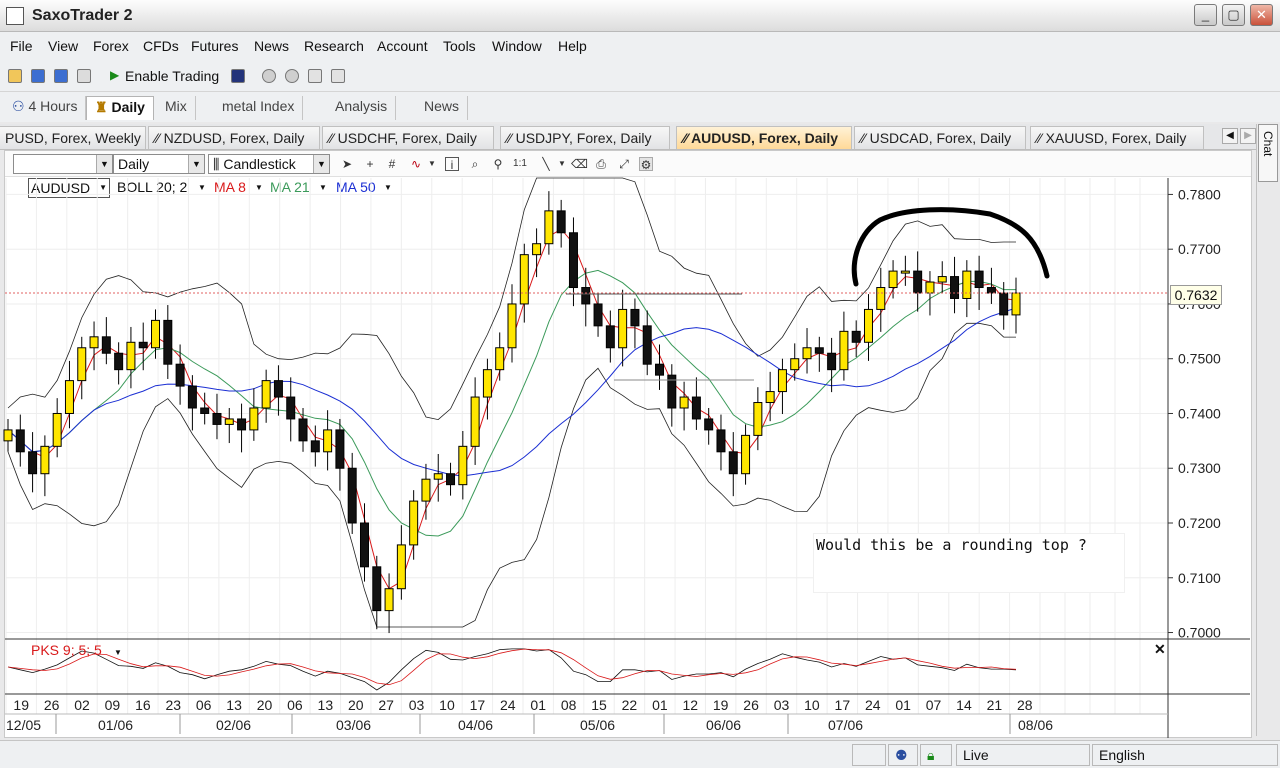 The height and width of the screenshot is (768, 1280). Describe the element at coordinates (903, 755) in the screenshot. I see `user-icon: ⚉` at that location.